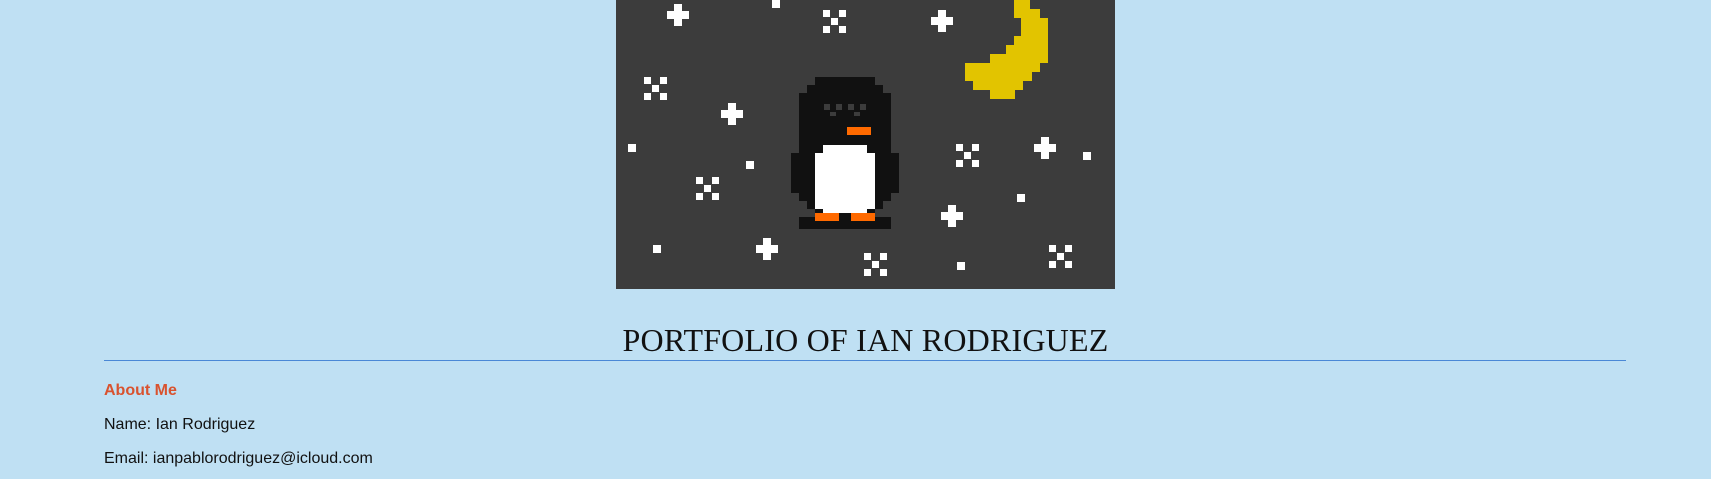 The height and width of the screenshot is (479, 1711). What do you see at coordinates (180, 424) in the screenshot?
I see `name-line: Name: Ian Rodriguez` at bounding box center [180, 424].